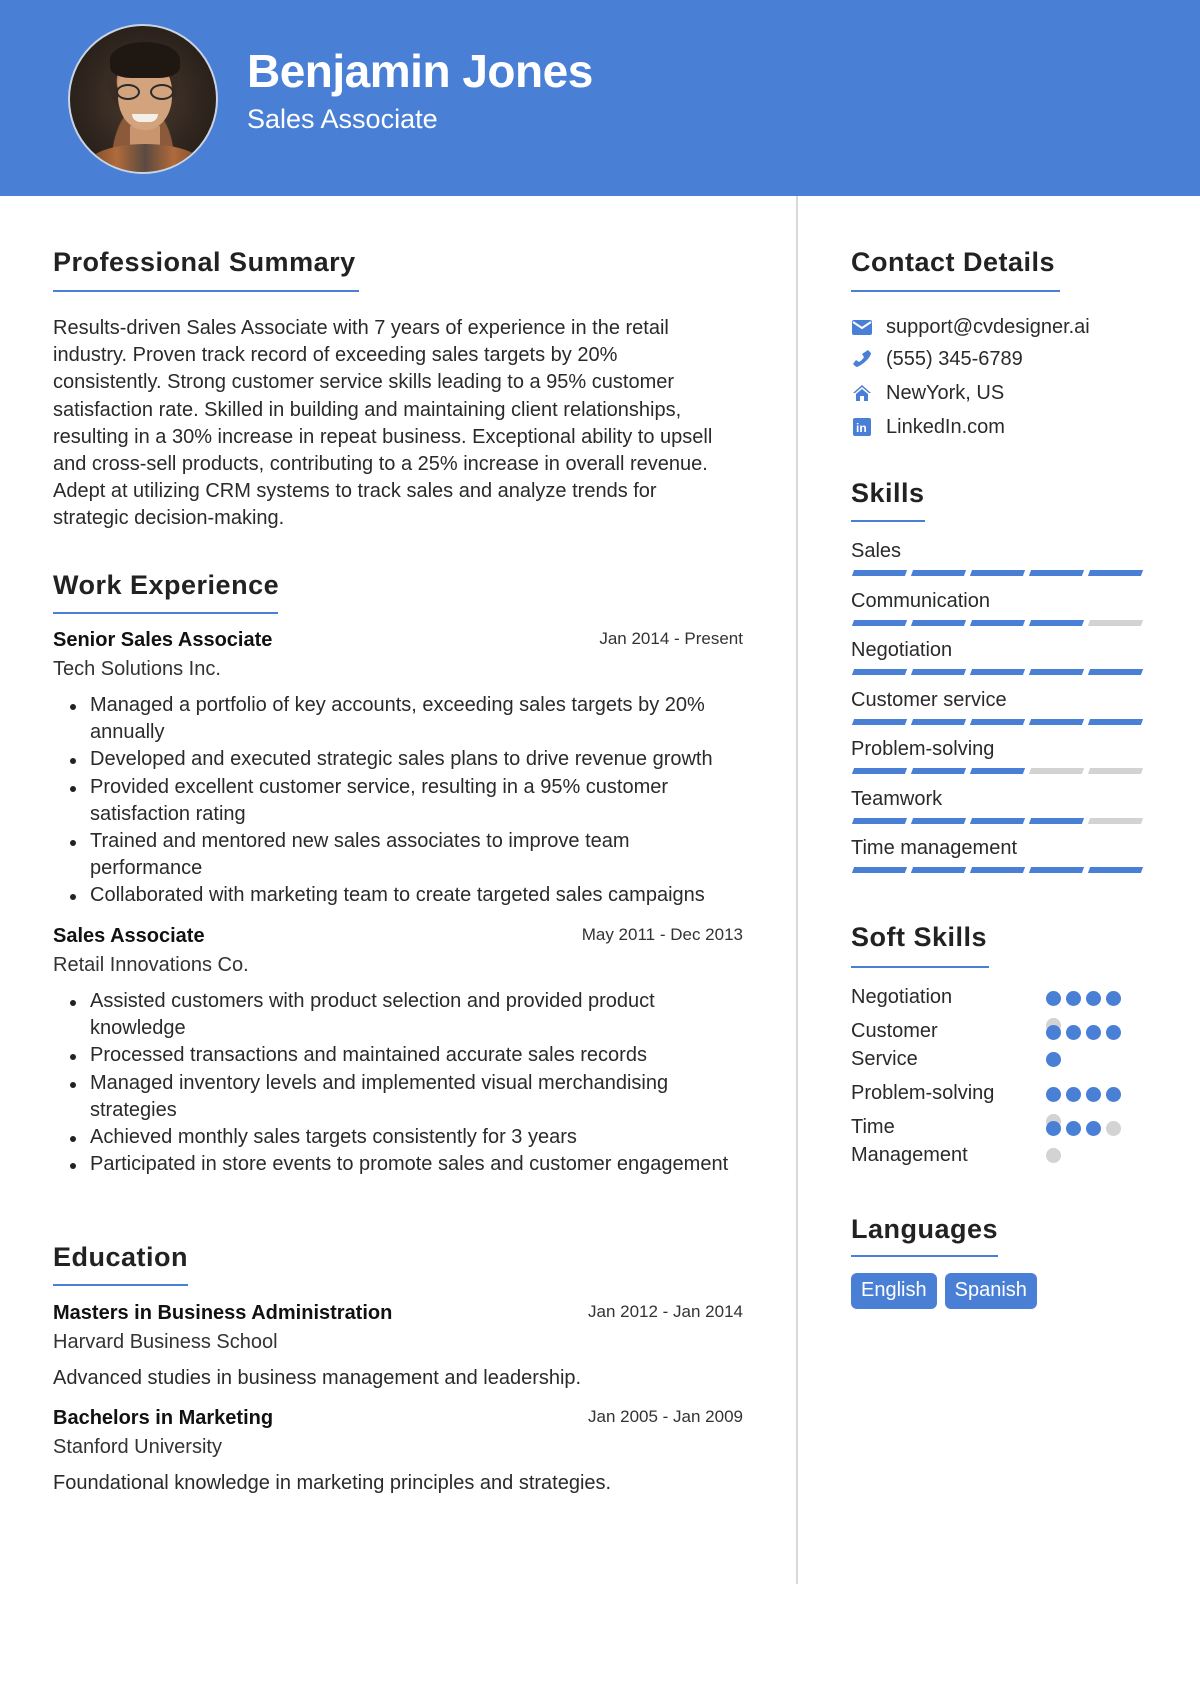 Image resolution: width=1200 pixels, height=1684 pixels. Describe the element at coordinates (888, 493) in the screenshot. I see `section-title-skills: Skills` at that location.